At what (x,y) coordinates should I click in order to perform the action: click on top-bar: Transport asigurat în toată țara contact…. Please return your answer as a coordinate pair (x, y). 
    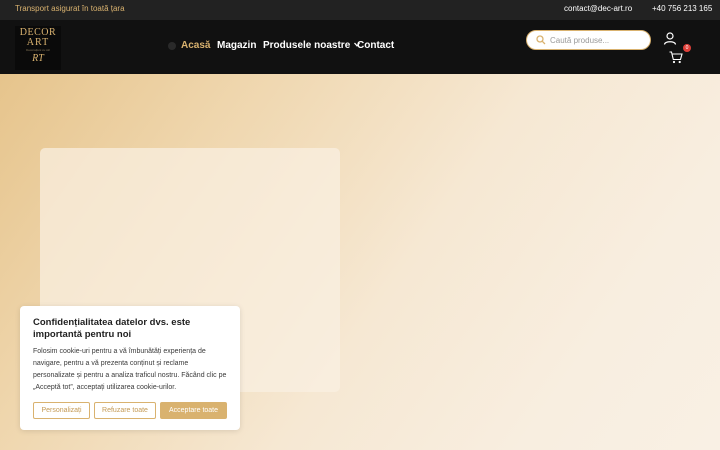
    Looking at the image, I should click on (360, 10).